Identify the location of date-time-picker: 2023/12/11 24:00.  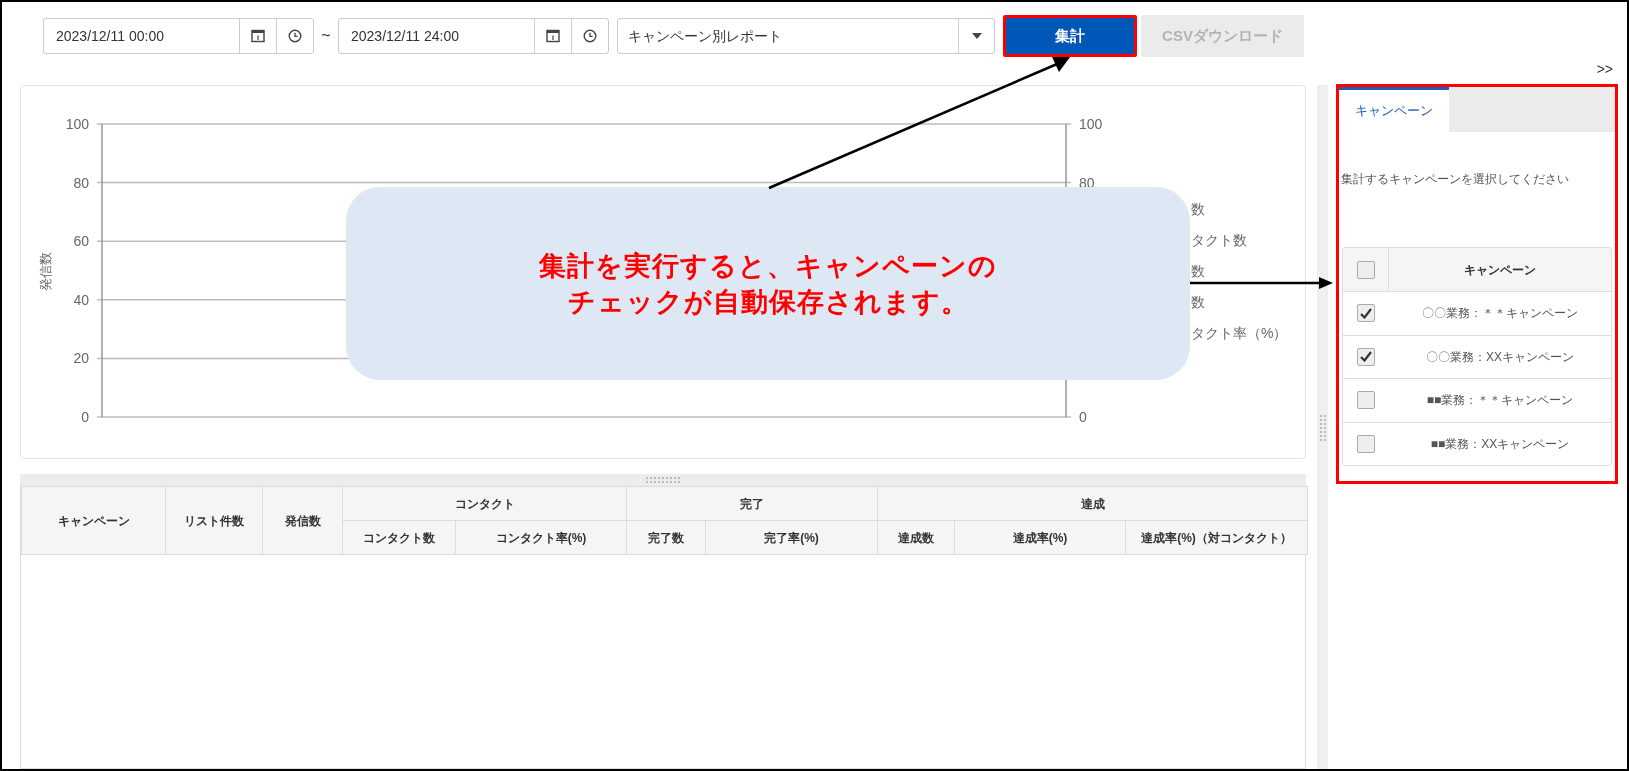
(473, 36).